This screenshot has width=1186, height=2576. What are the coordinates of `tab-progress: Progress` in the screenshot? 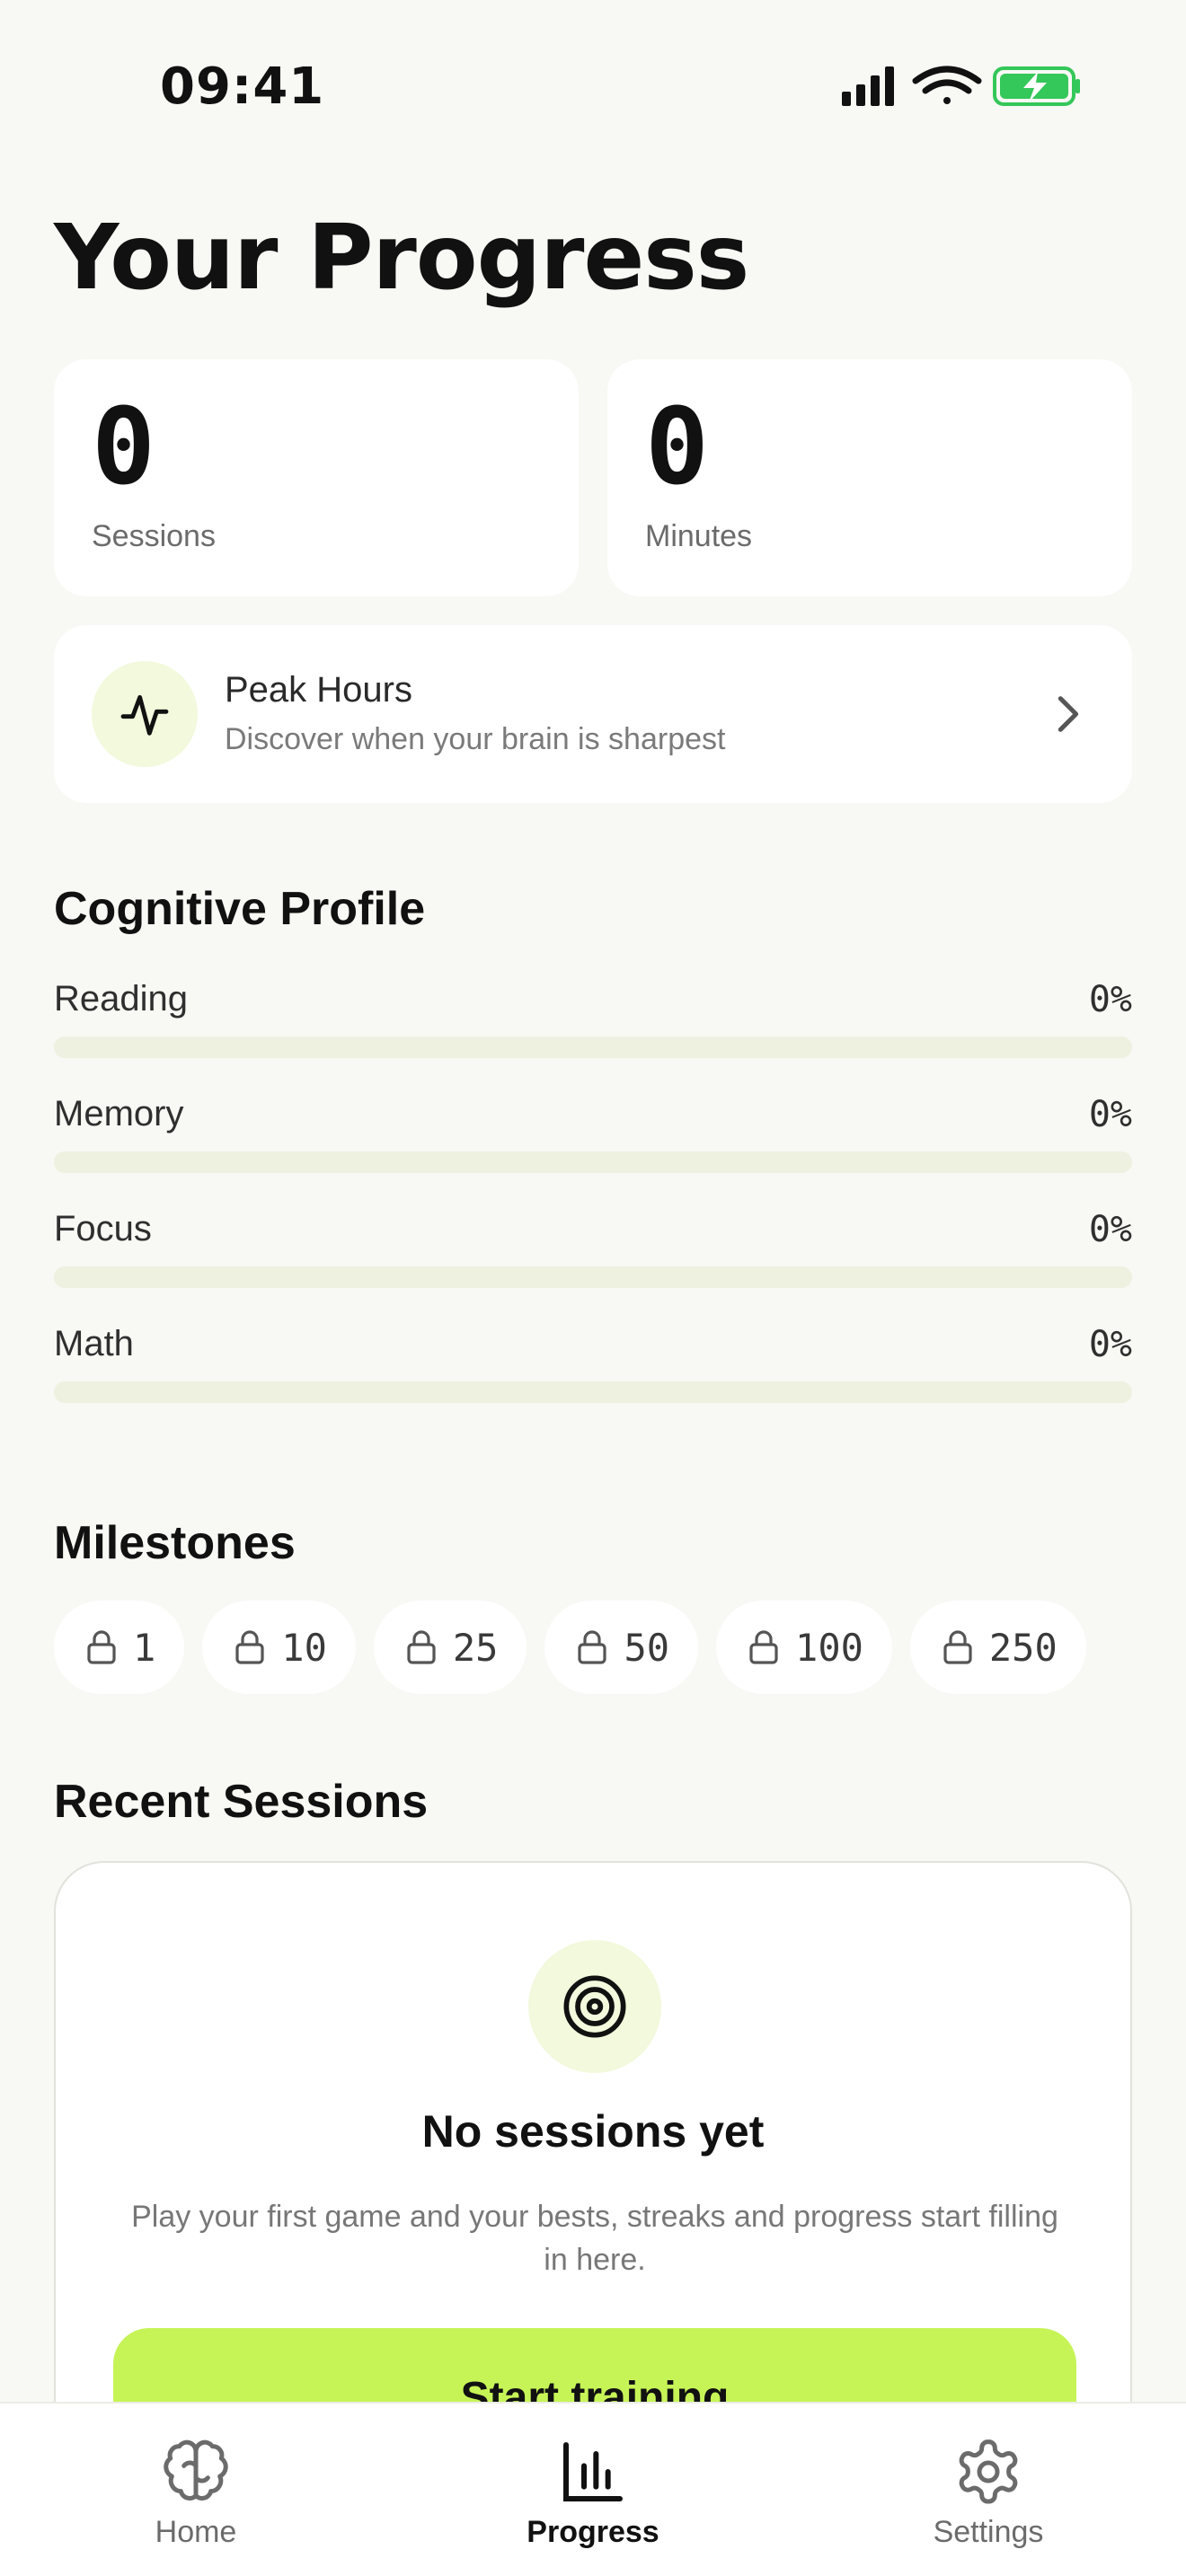 It's located at (593, 2490).